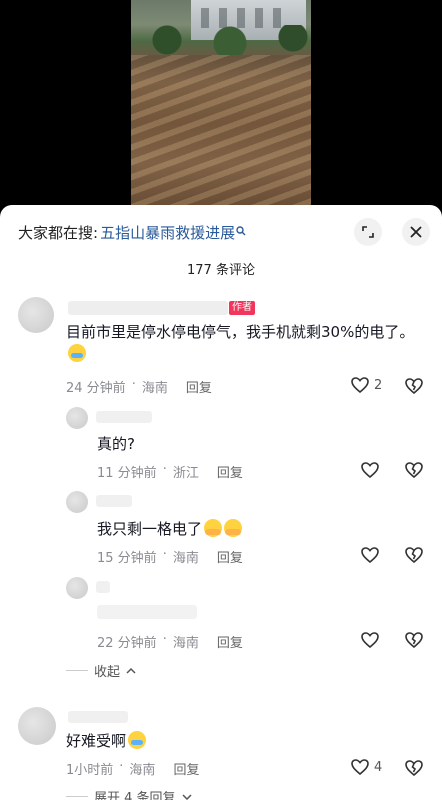  Describe the element at coordinates (116, 444) in the screenshot. I see `reply-text: 真的?` at that location.